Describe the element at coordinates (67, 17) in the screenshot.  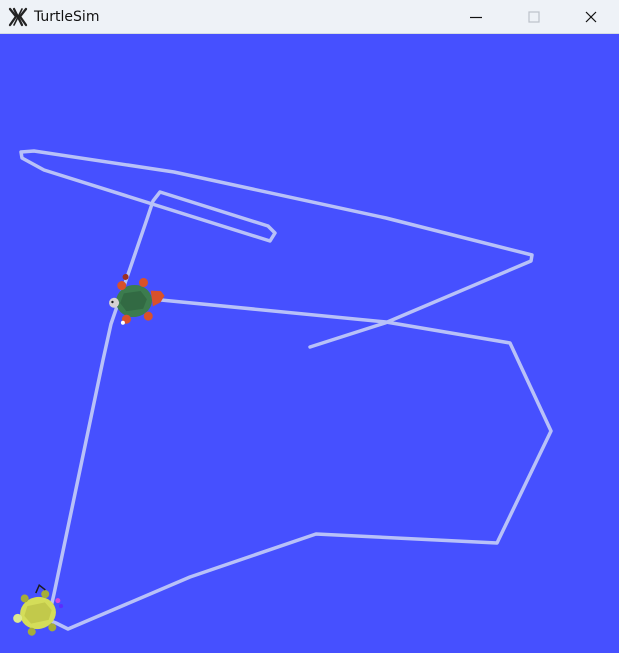
I see `window-title: TurtleSim` at that location.